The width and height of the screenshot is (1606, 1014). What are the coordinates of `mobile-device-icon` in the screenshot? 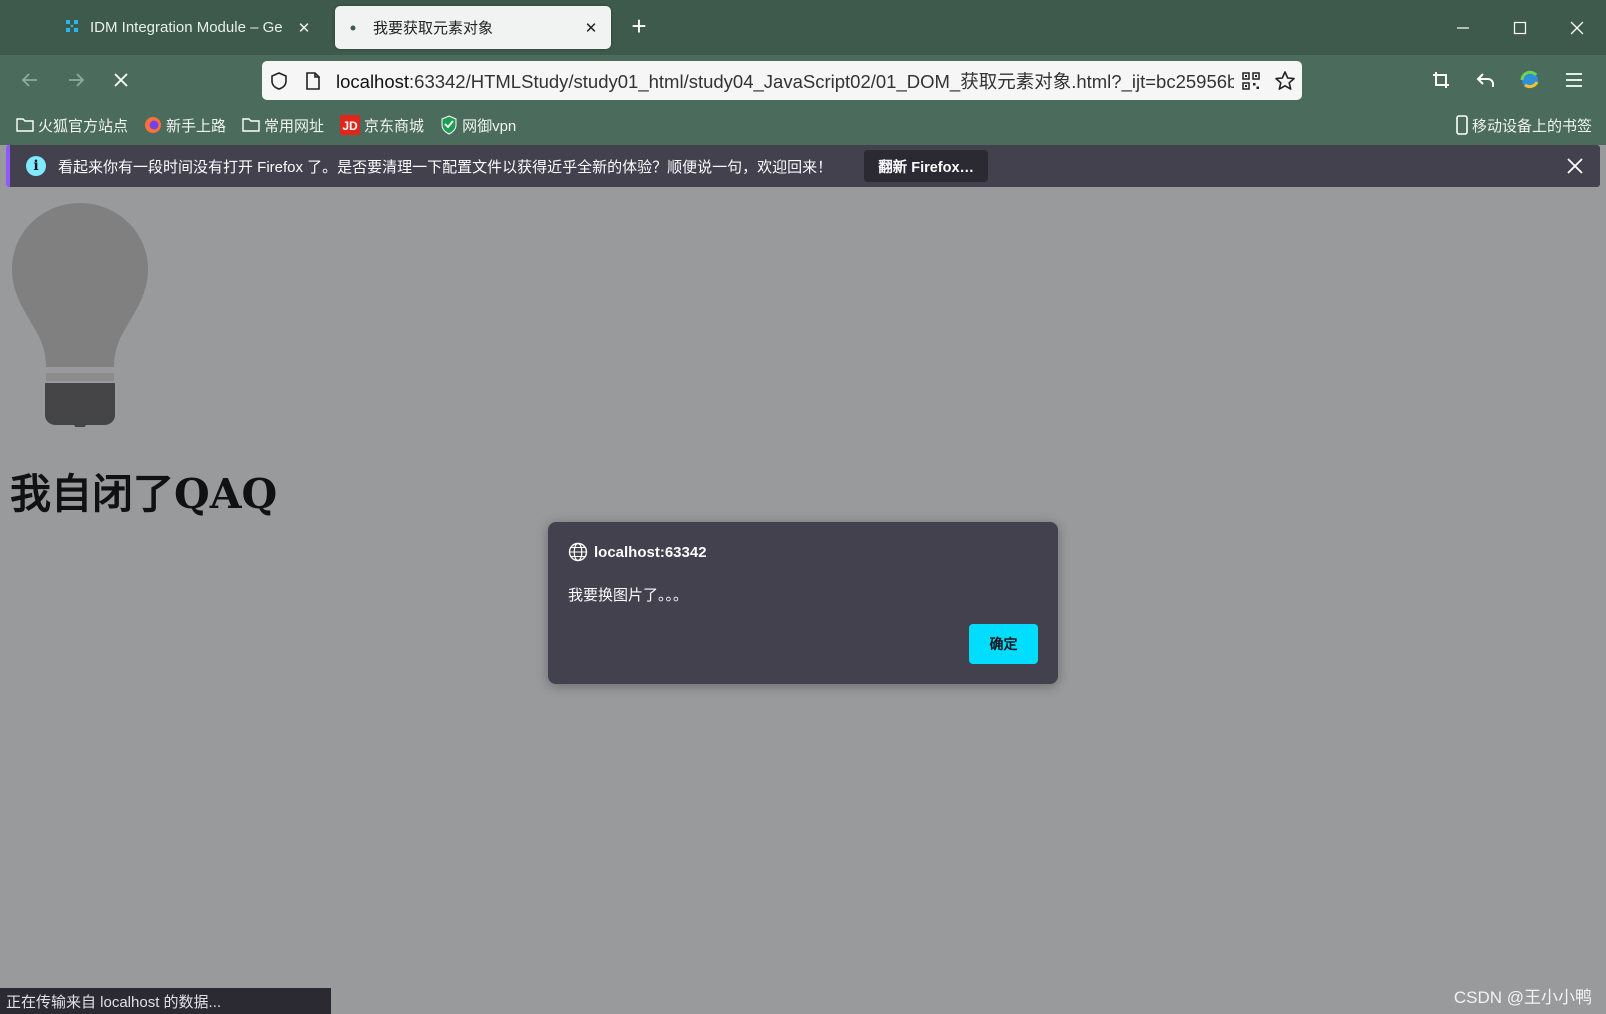 It's located at (1462, 125).